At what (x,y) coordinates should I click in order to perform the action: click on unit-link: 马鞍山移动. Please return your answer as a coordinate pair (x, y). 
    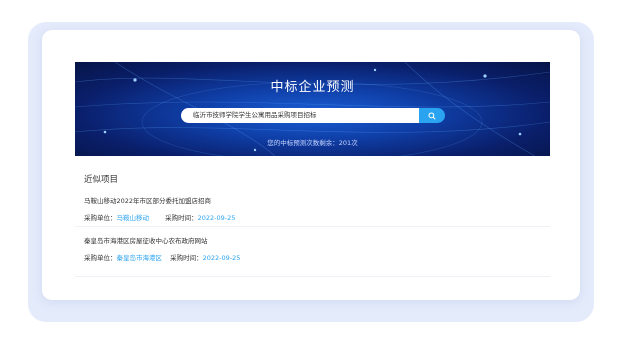
    Looking at the image, I should click on (133, 217).